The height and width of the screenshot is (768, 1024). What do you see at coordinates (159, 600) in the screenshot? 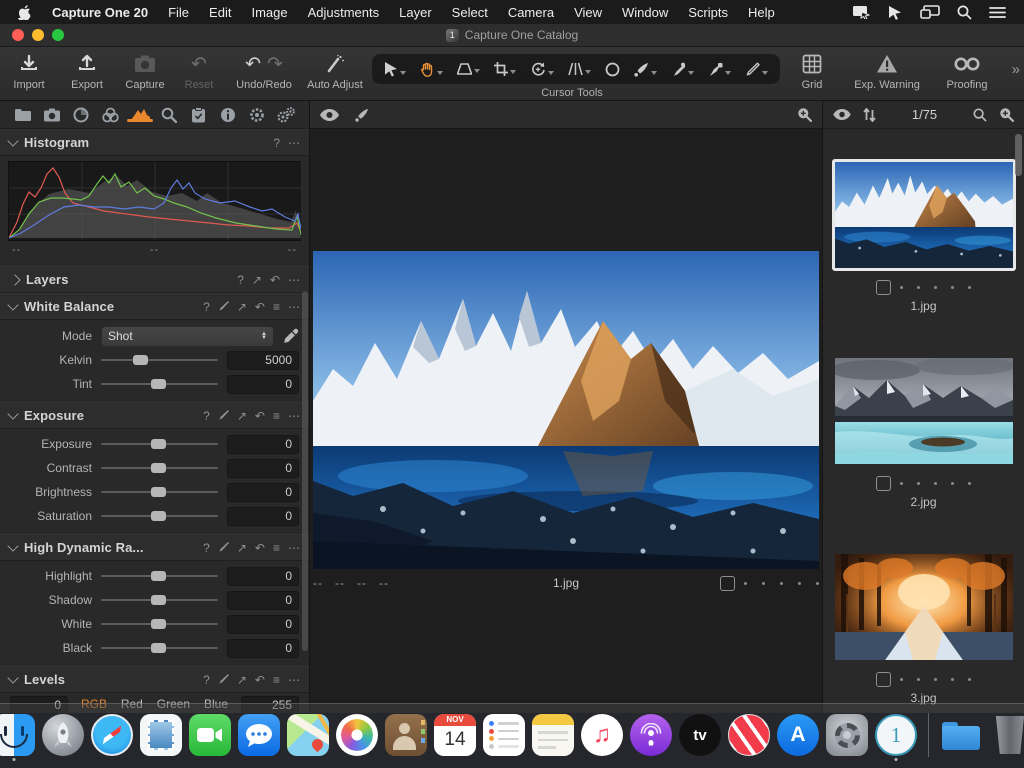
I see `shadow-slider` at bounding box center [159, 600].